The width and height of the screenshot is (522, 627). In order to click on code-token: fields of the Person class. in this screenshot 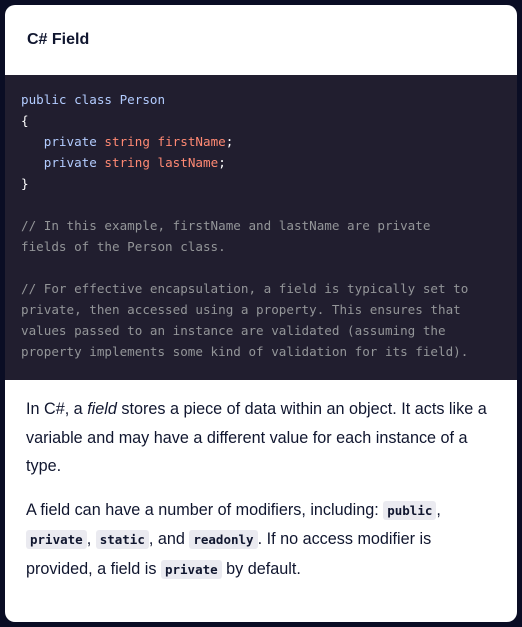, I will do `click(123, 246)`.